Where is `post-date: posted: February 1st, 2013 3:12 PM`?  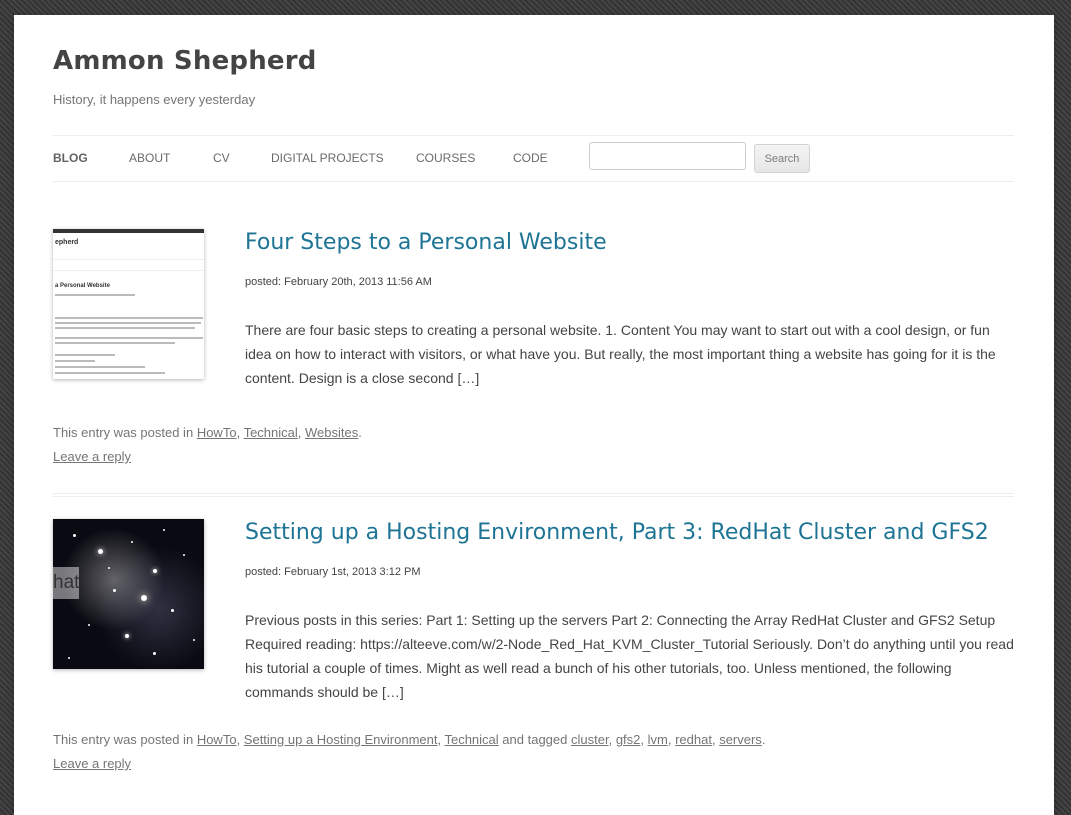
post-date: posted: February 1st, 2013 3:12 PM is located at coordinates (333, 572).